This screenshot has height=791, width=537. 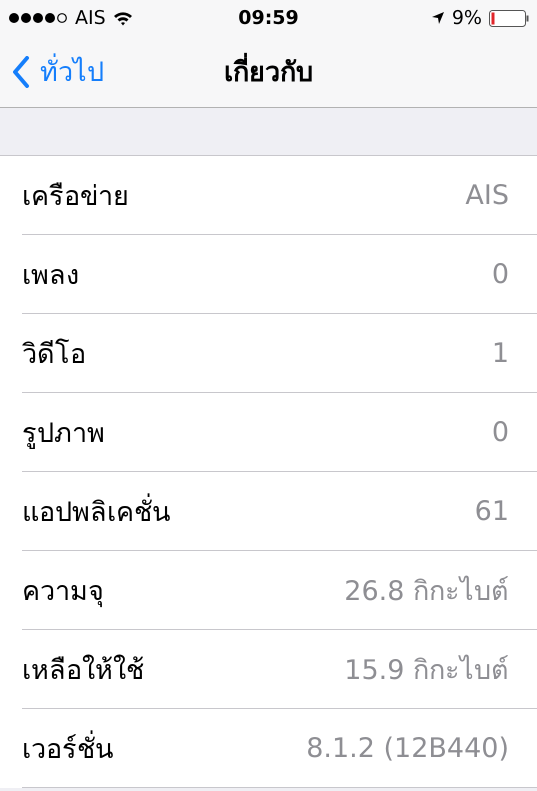 What do you see at coordinates (500, 353) in the screenshot?
I see `row-value: 1` at bounding box center [500, 353].